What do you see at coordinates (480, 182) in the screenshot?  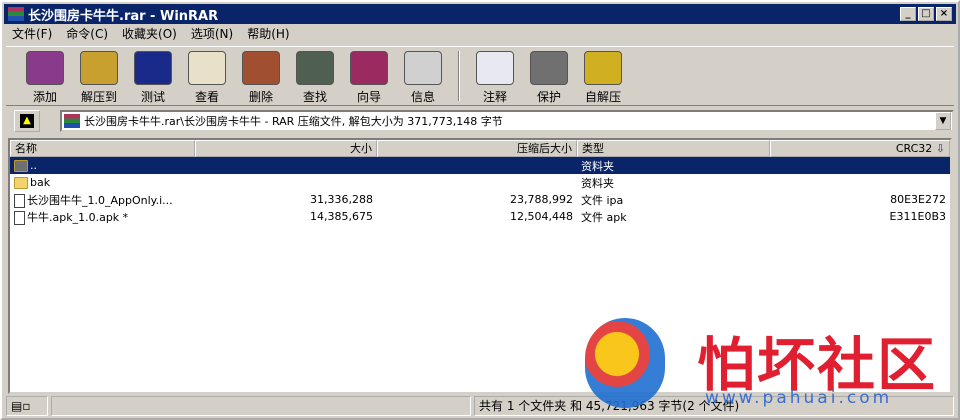 I see `table-row: bak 资料夹` at bounding box center [480, 182].